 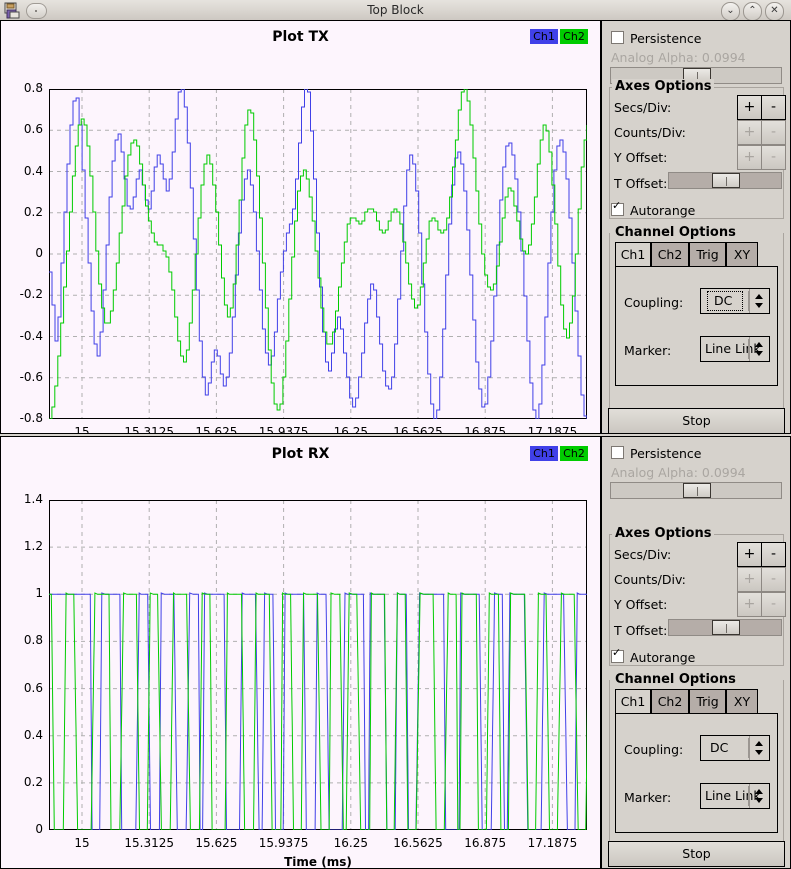 I want to click on secs-div-minus-button-rx: -, so click(x=773, y=554).